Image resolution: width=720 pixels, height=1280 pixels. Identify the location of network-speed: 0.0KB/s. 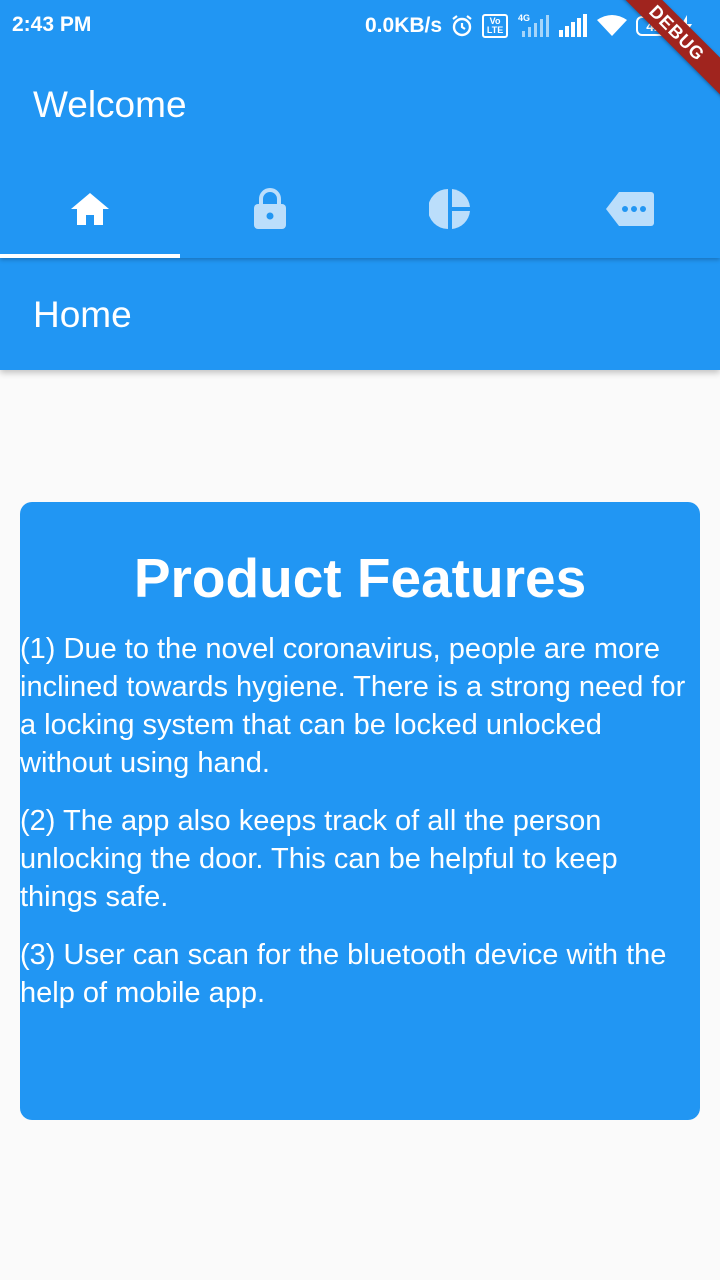
(404, 25).